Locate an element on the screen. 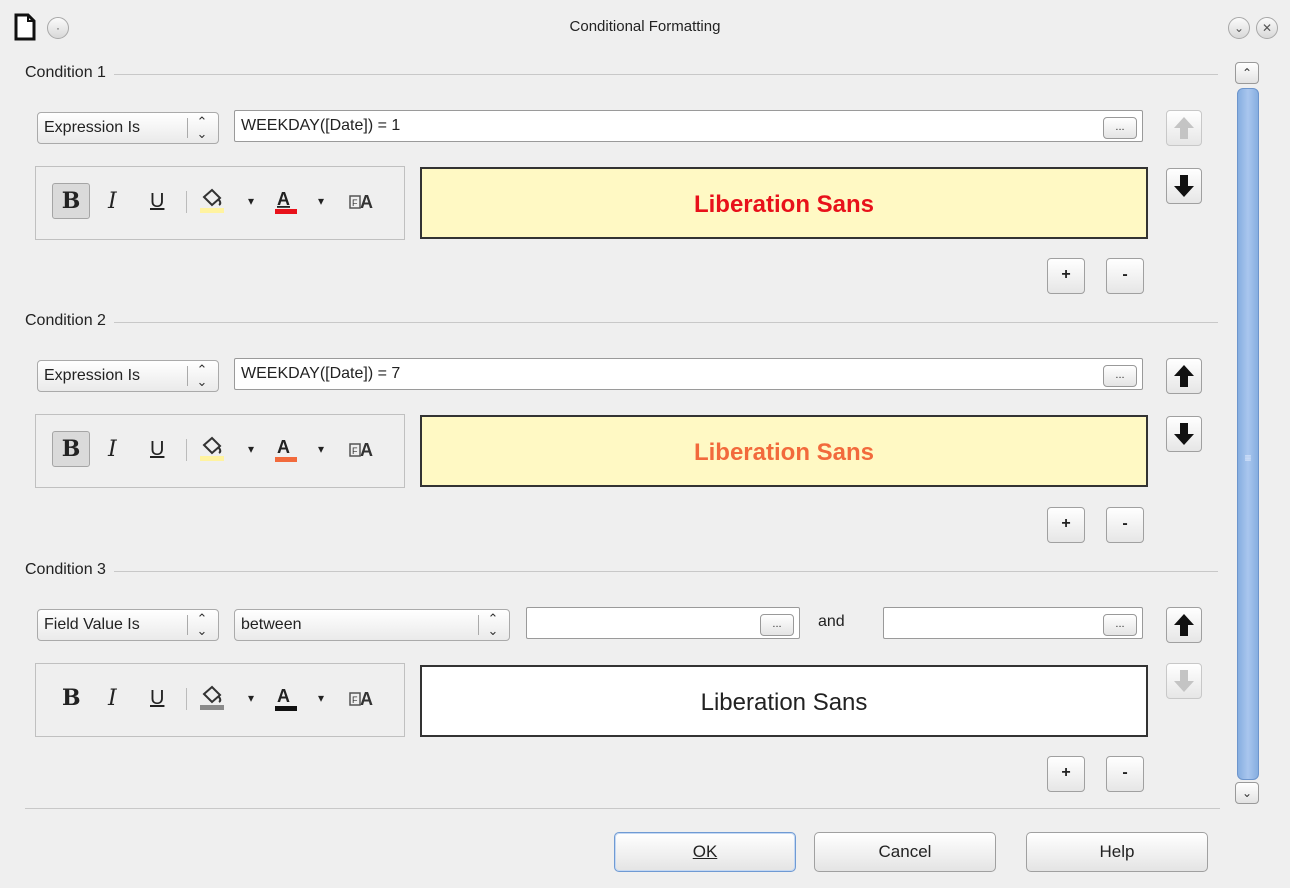  condition-2-add-button: + is located at coordinates (1066, 525).